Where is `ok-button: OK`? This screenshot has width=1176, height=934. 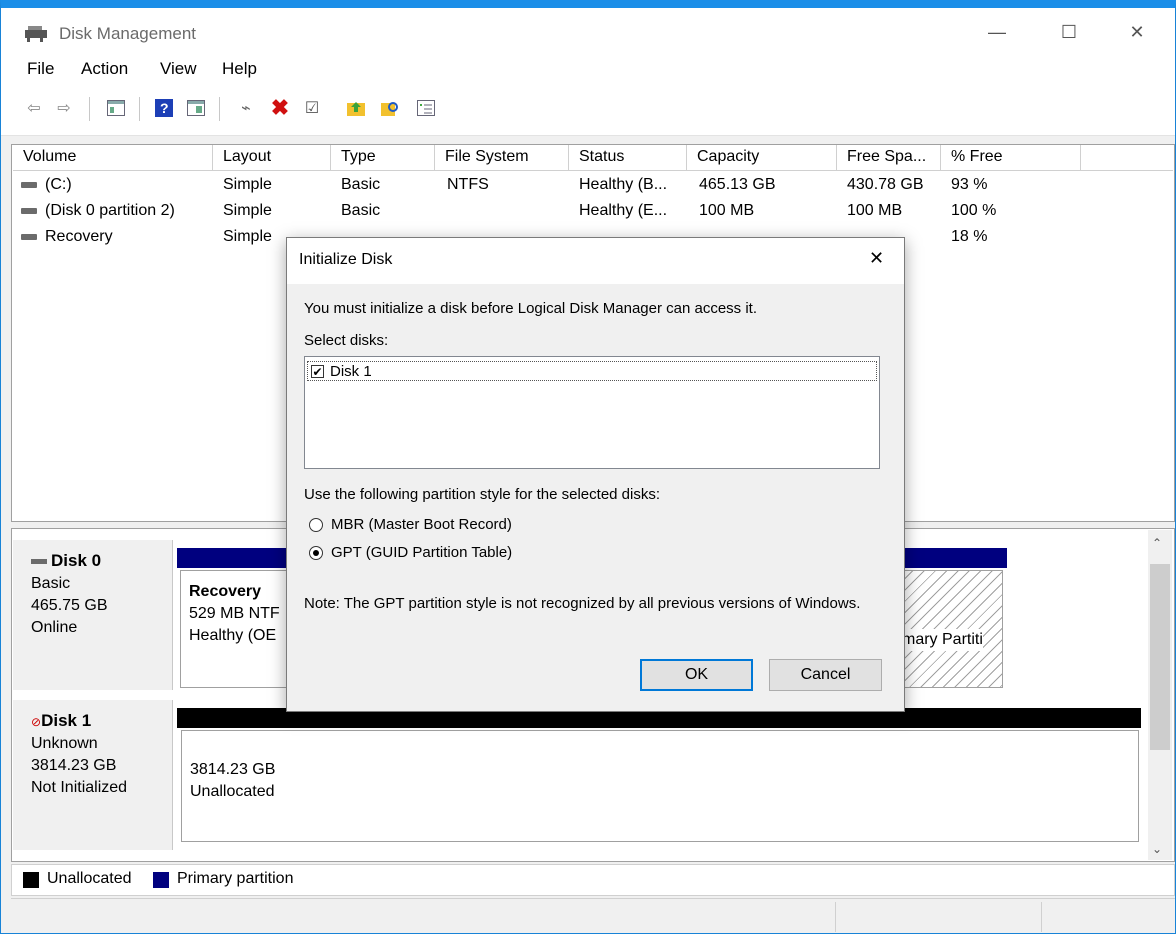 ok-button: OK is located at coordinates (696, 675).